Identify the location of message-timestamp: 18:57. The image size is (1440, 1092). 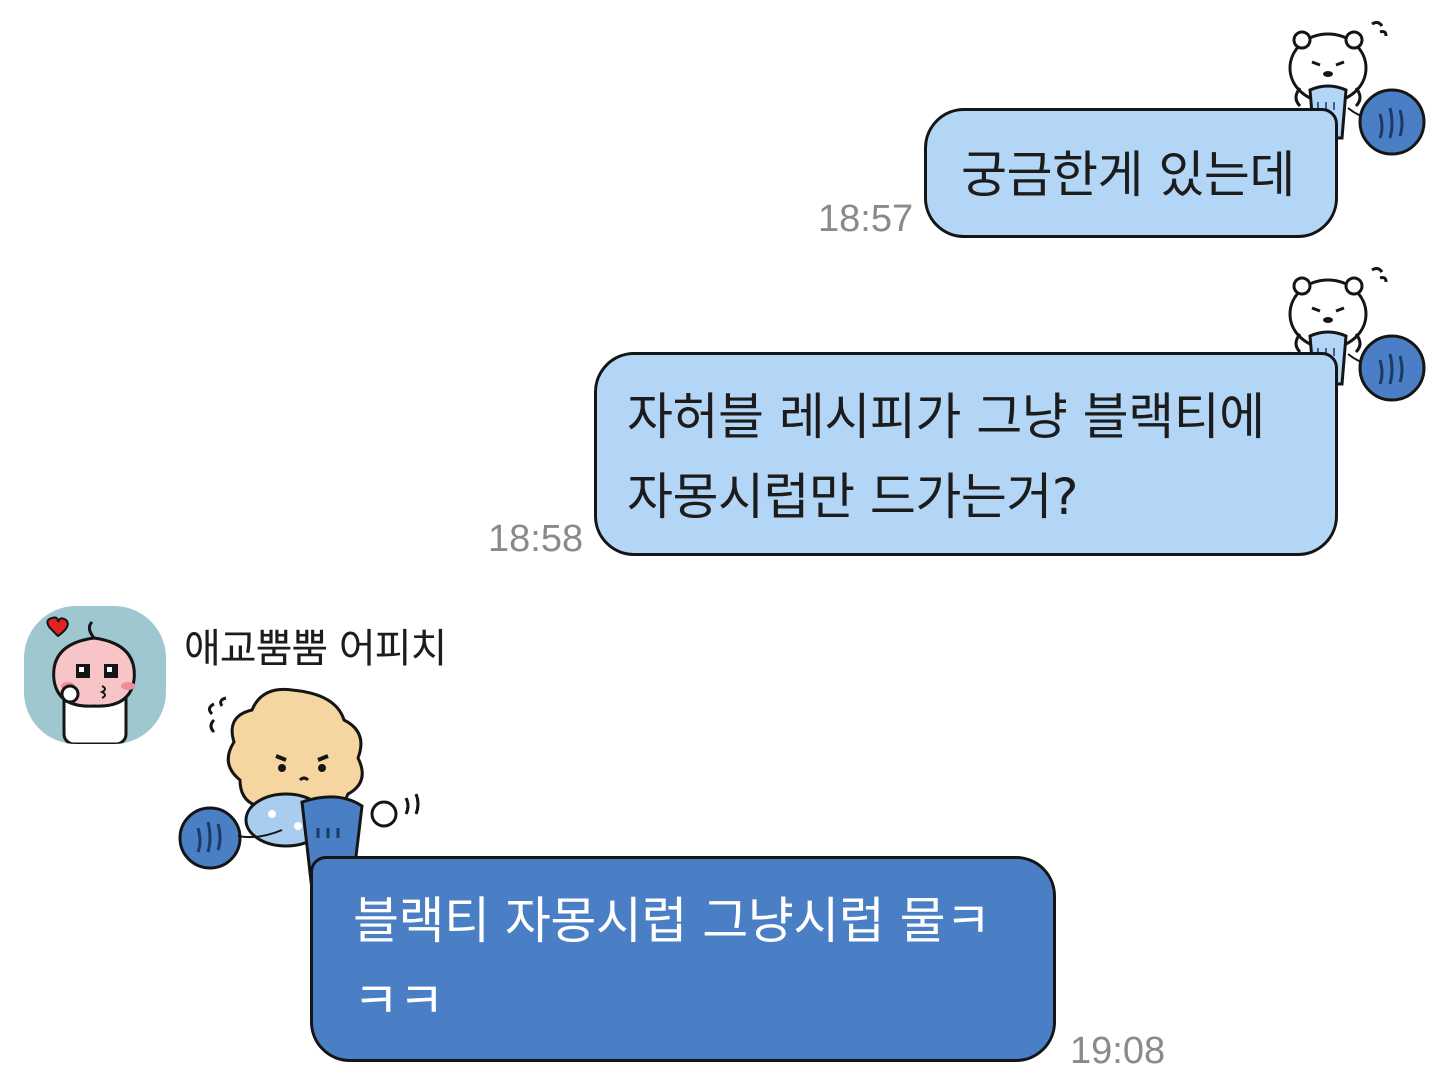
(866, 219).